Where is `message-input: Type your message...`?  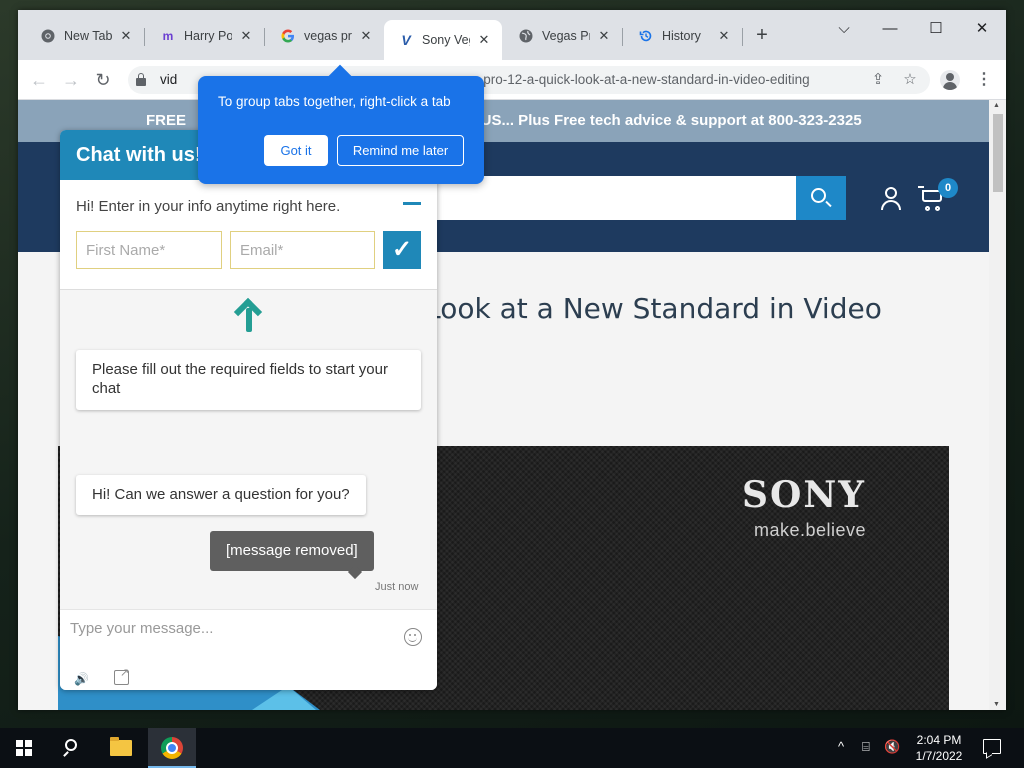
message-input: Type your message... is located at coordinates (230, 628).